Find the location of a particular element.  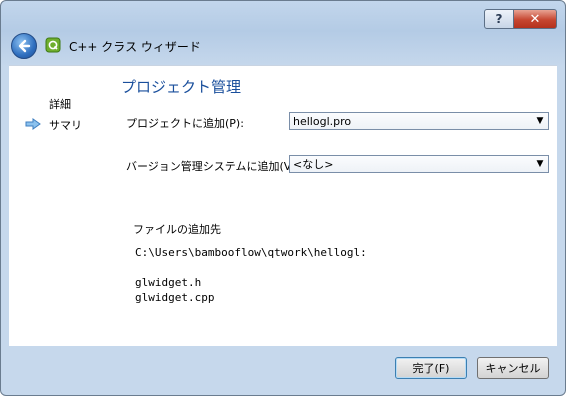

close-button: ✕ is located at coordinates (535, 19).